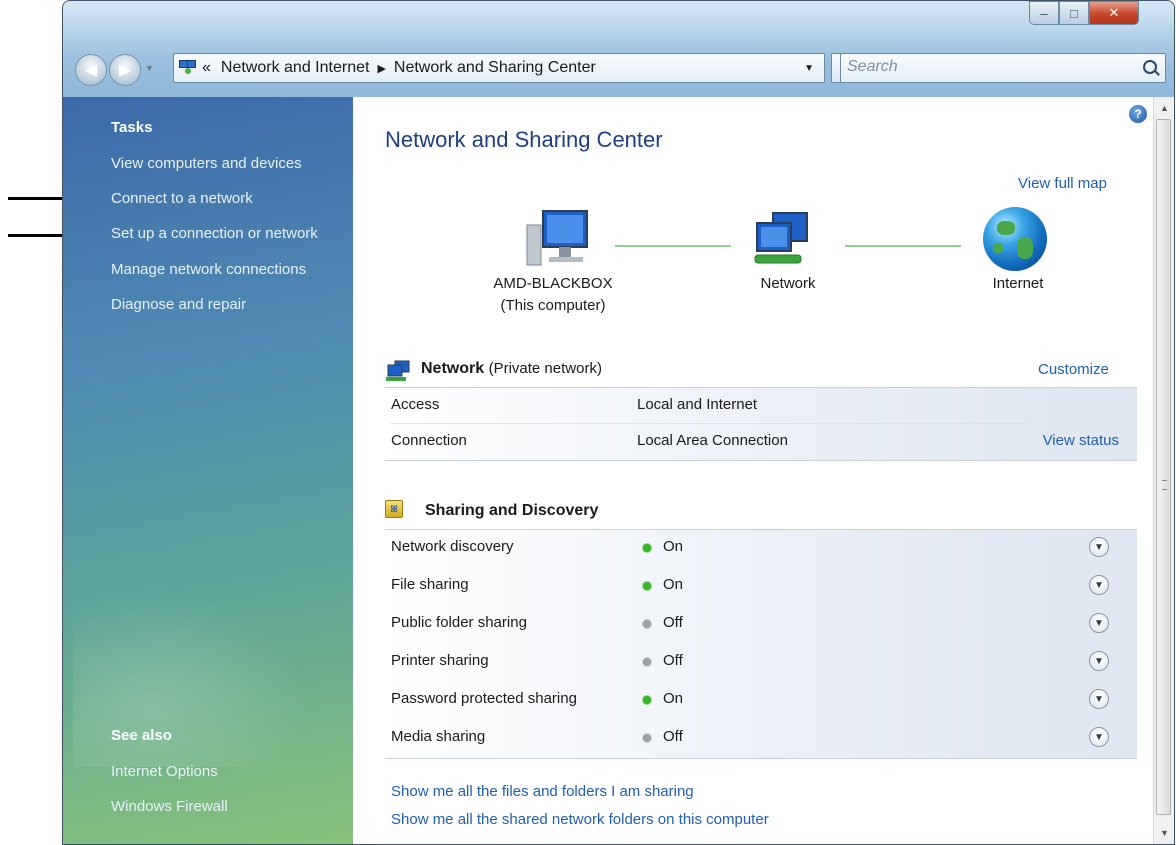 This screenshot has height=845, width=1176. What do you see at coordinates (1073, 369) in the screenshot?
I see `customize-link: Customize` at bounding box center [1073, 369].